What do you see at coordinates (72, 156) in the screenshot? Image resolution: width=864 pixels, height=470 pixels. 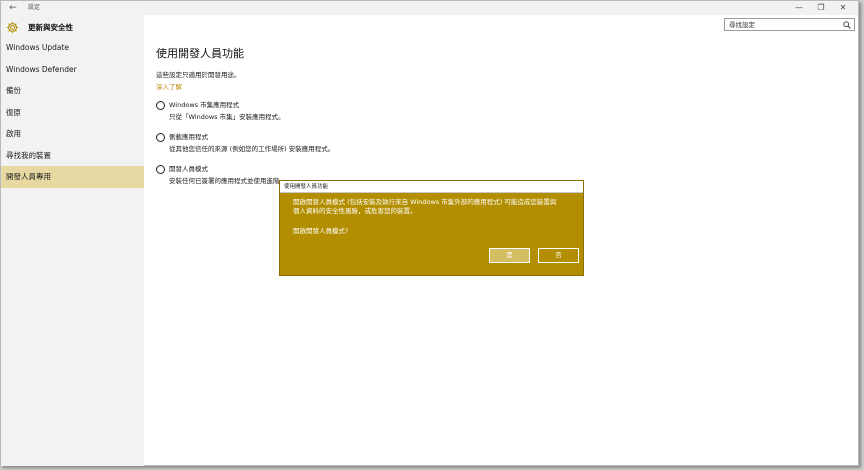 I see `sidebar-item-find-my-device: 尋找我的裝置` at bounding box center [72, 156].